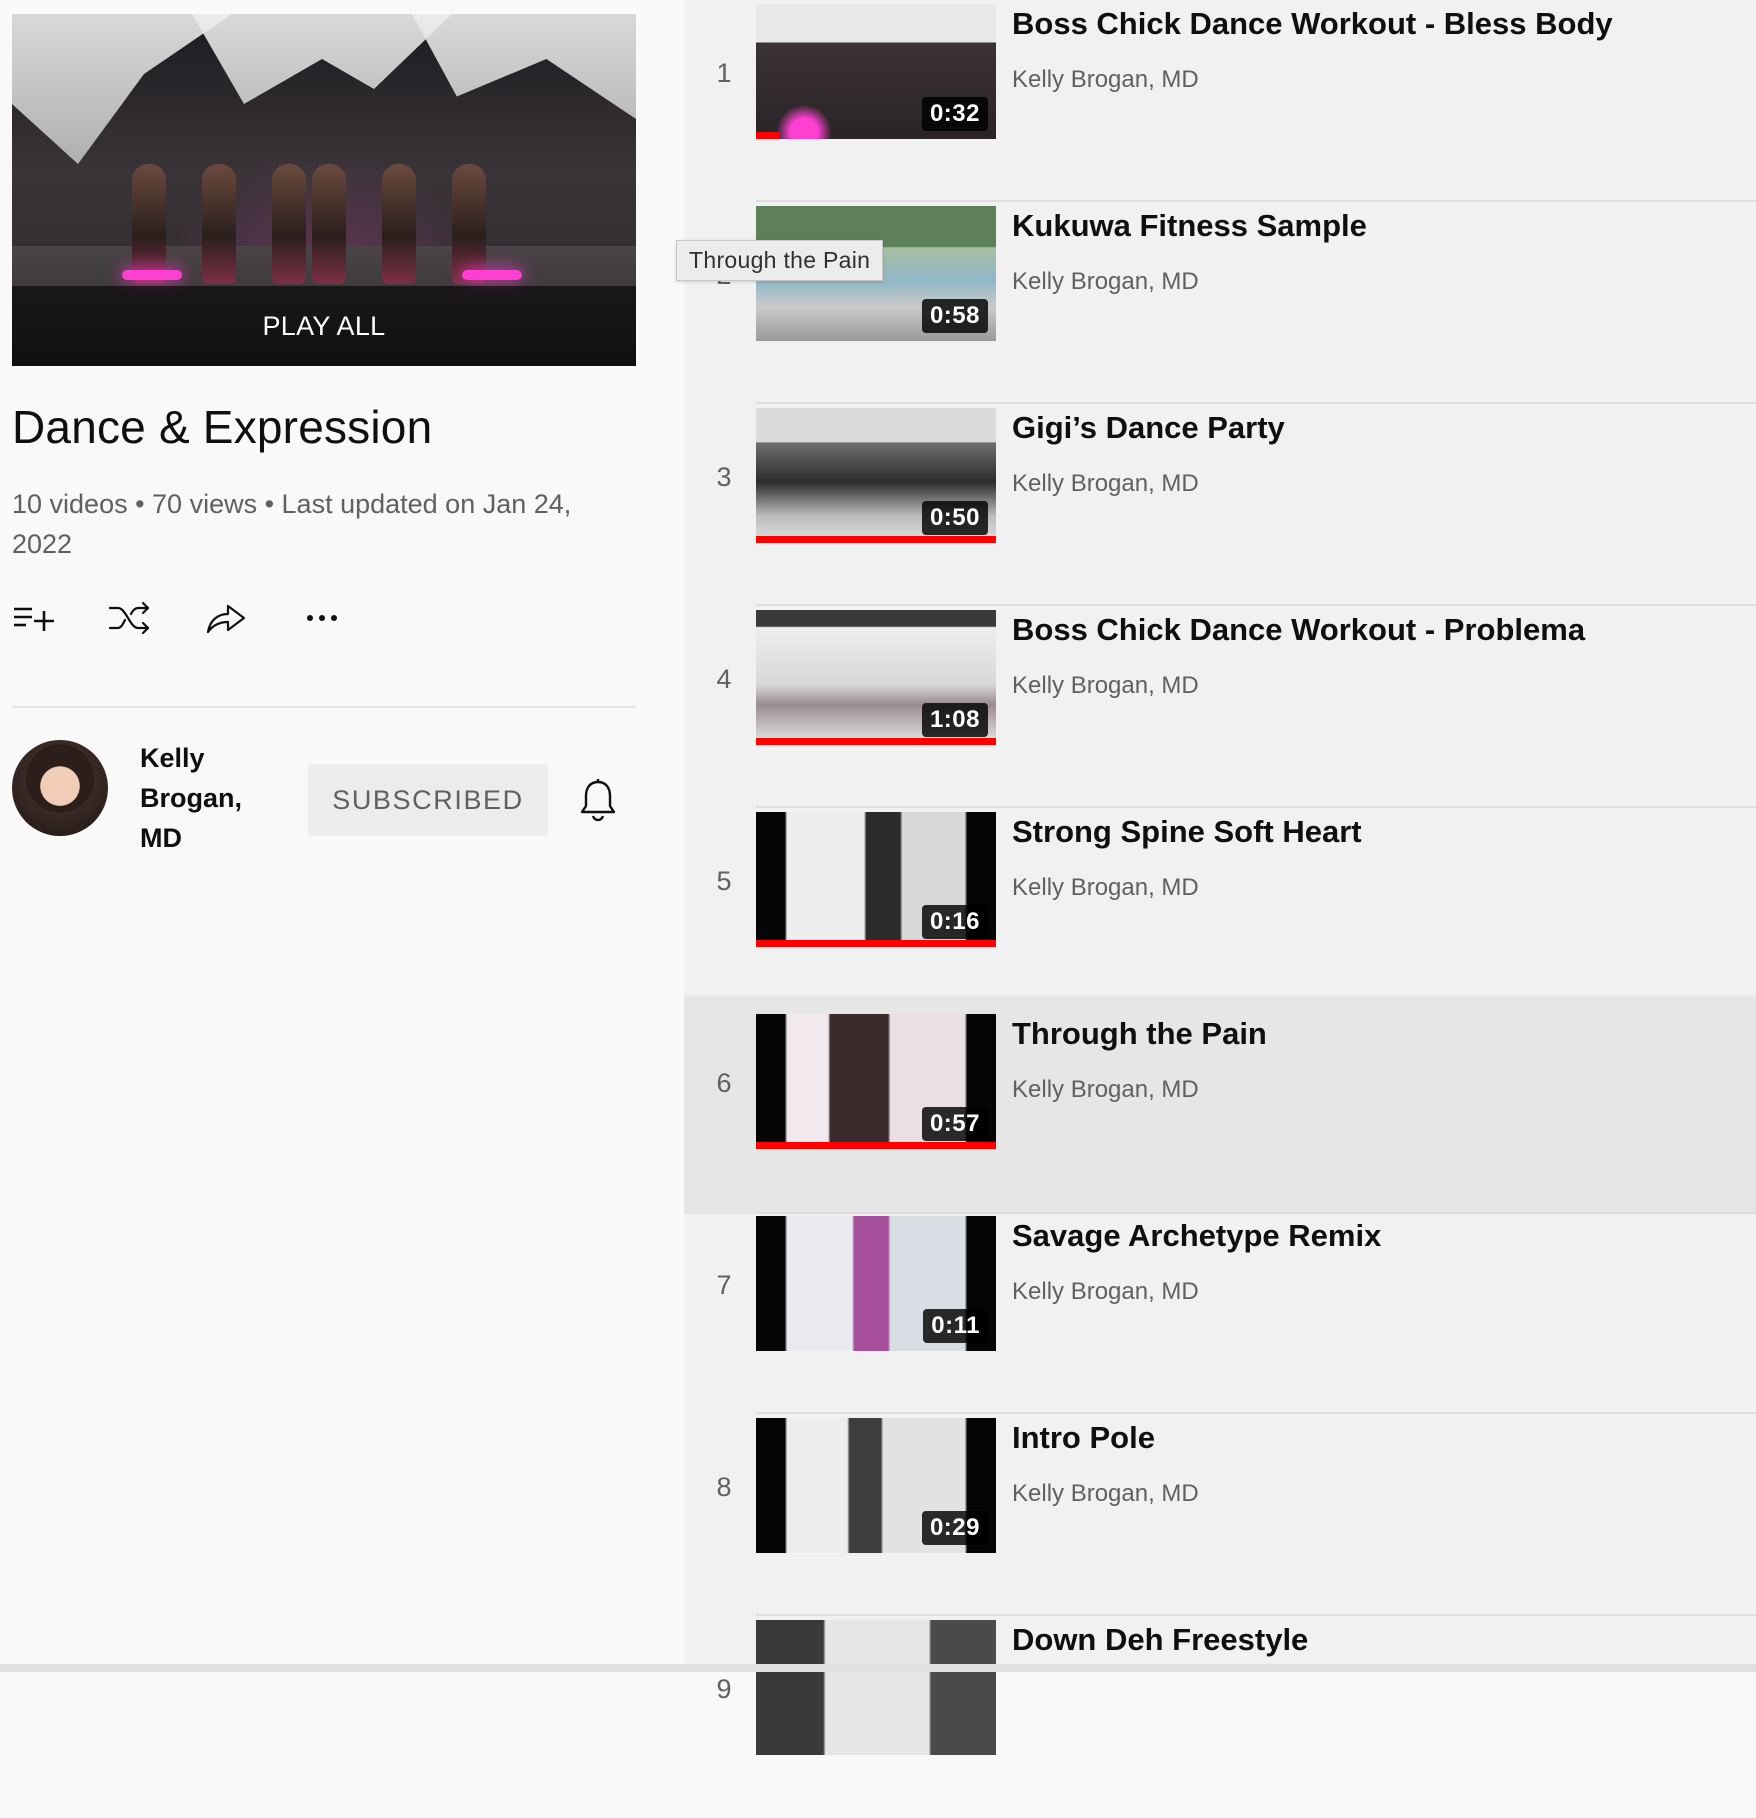 This screenshot has height=1818, width=1756. I want to click on video-title: Down Deh Freestyle, so click(1160, 1640).